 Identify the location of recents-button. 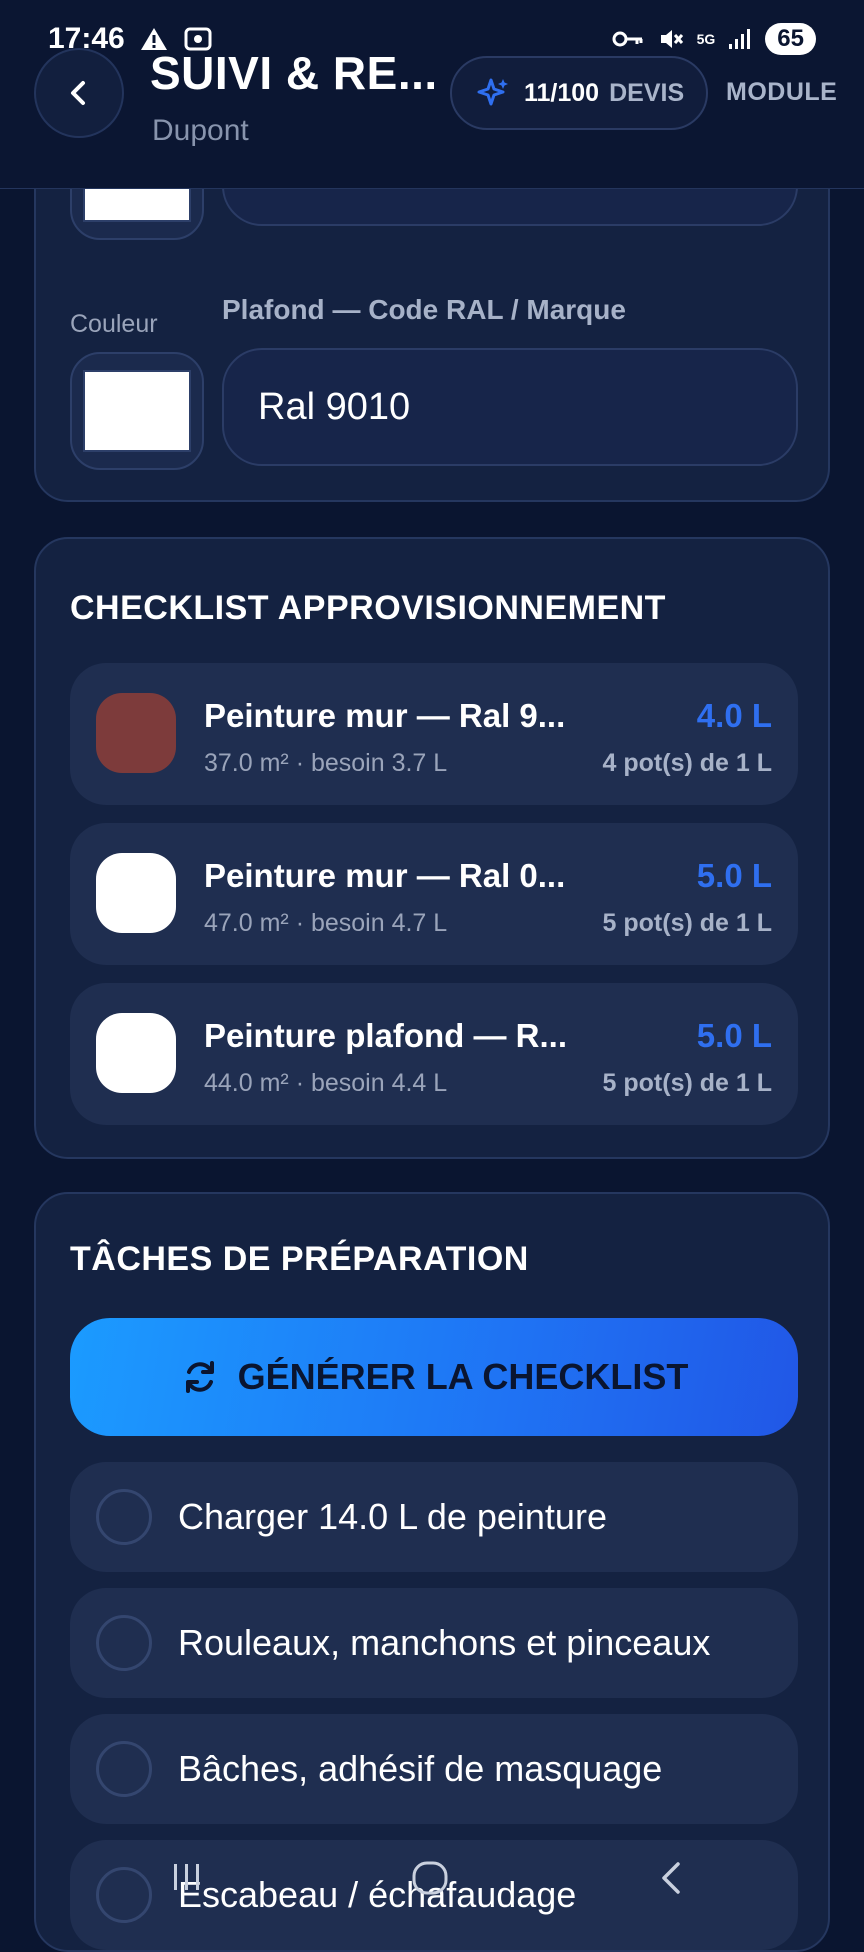
(187, 1879).